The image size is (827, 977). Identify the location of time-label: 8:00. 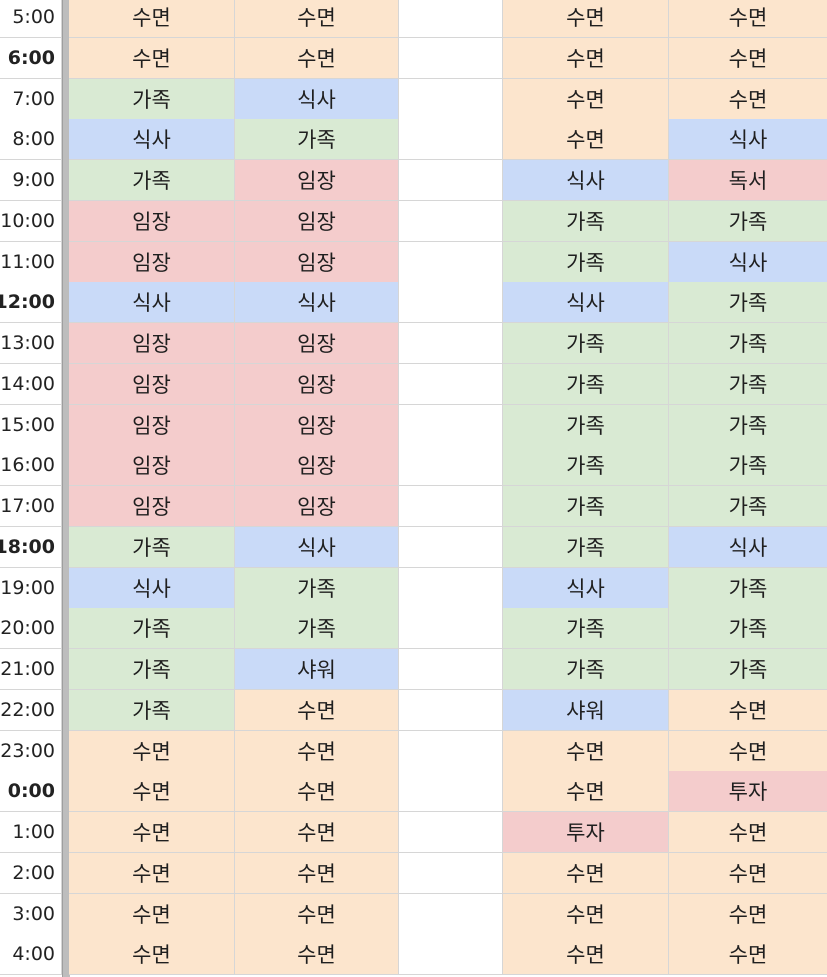
(31, 140).